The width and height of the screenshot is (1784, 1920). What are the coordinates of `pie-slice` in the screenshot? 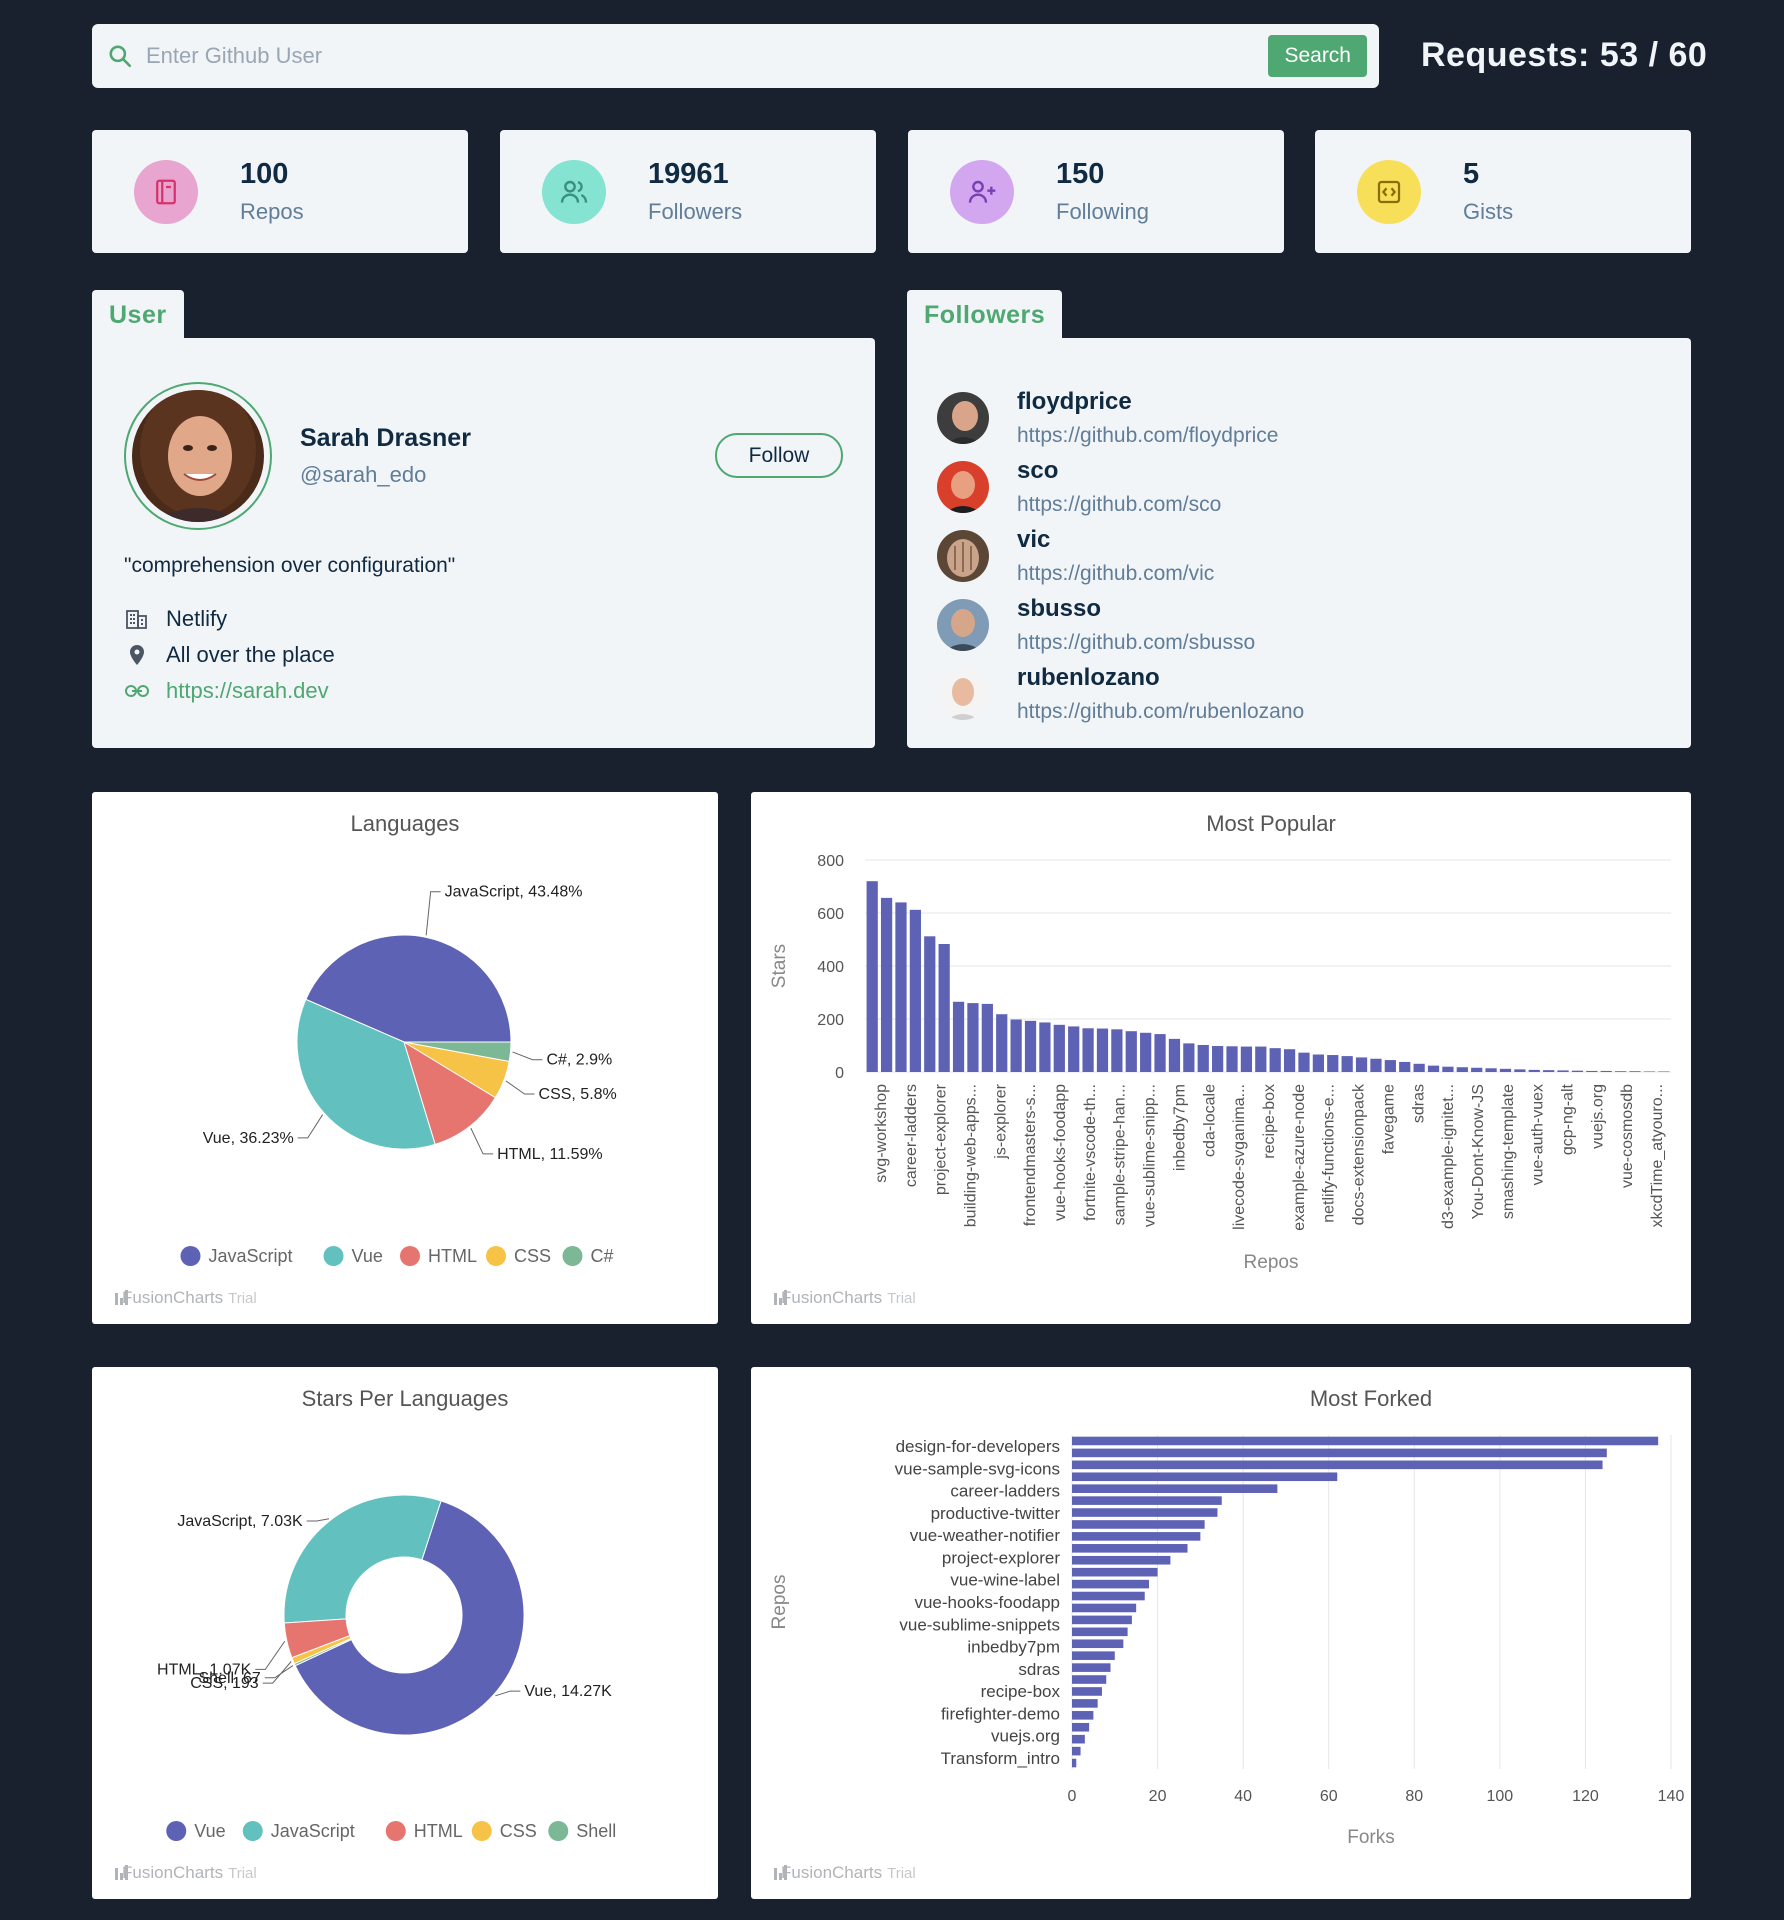 It's located at (362, 1559).